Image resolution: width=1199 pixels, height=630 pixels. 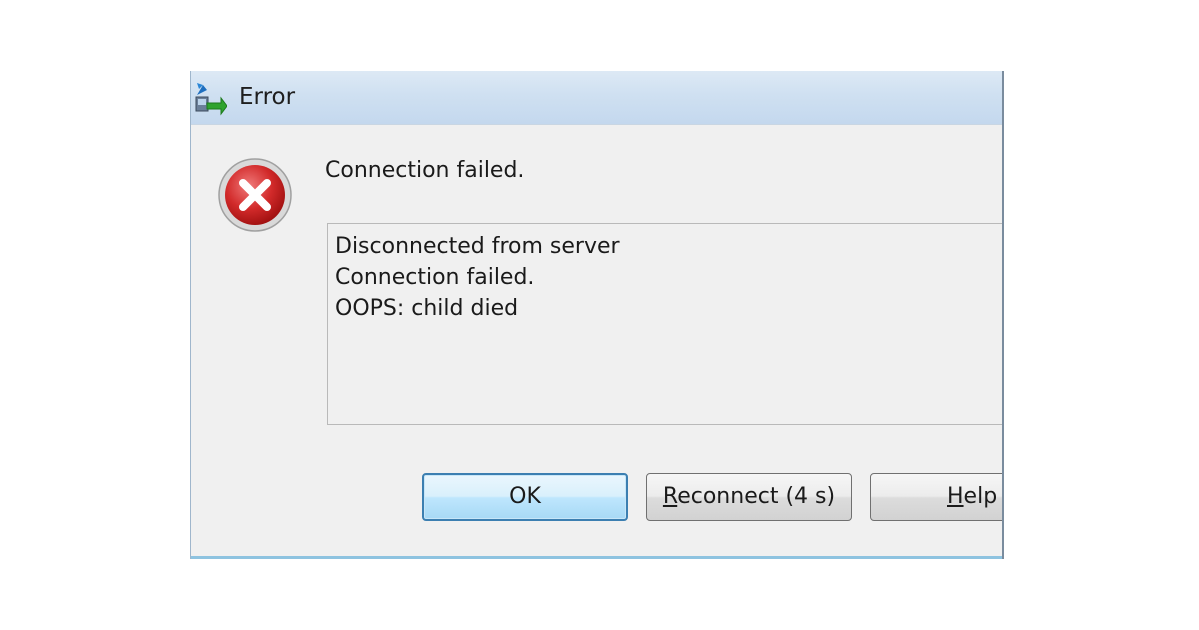 What do you see at coordinates (936, 497) in the screenshot?
I see `help-button: Help` at bounding box center [936, 497].